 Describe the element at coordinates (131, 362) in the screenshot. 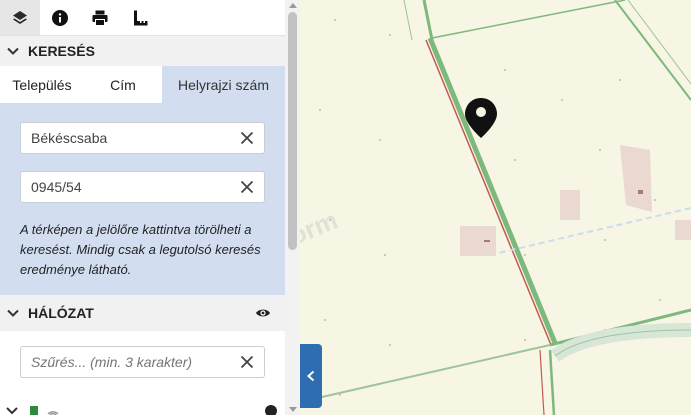

I see `network-filter-input` at that location.